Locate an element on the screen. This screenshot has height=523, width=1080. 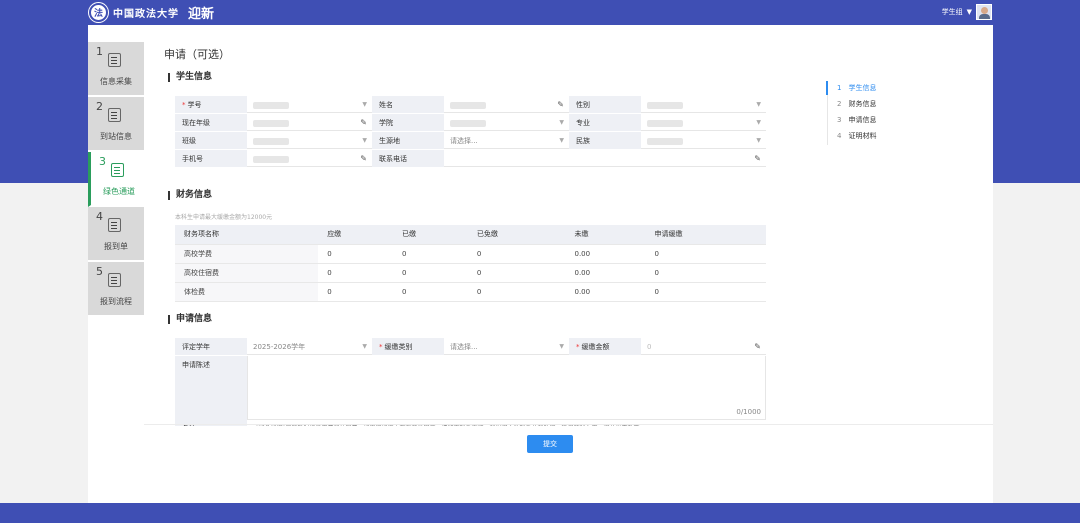
step-label: 信息采集 is located at coordinates (116, 81).